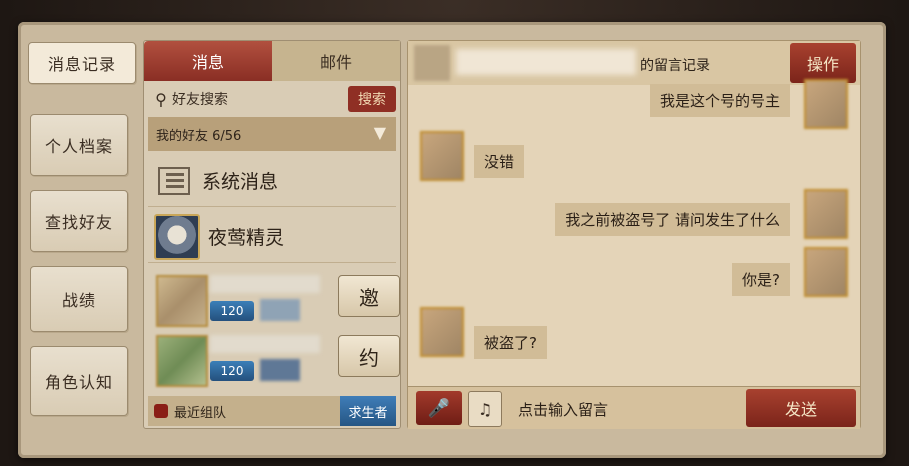 This screenshot has height=466, width=909. Describe the element at coordinates (823, 63) in the screenshot. I see `operate-button: 操作` at that location.